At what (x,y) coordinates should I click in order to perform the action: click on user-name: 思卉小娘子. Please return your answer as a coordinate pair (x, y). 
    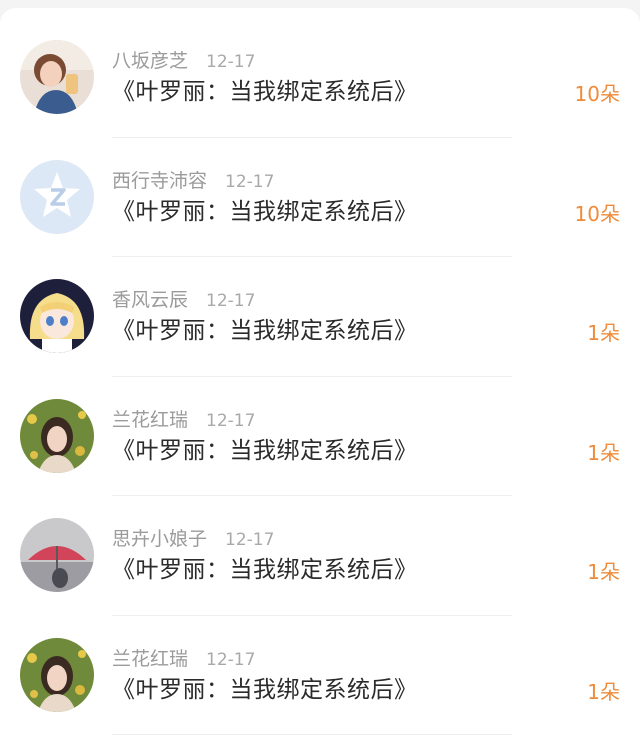
    Looking at the image, I should click on (159, 539).